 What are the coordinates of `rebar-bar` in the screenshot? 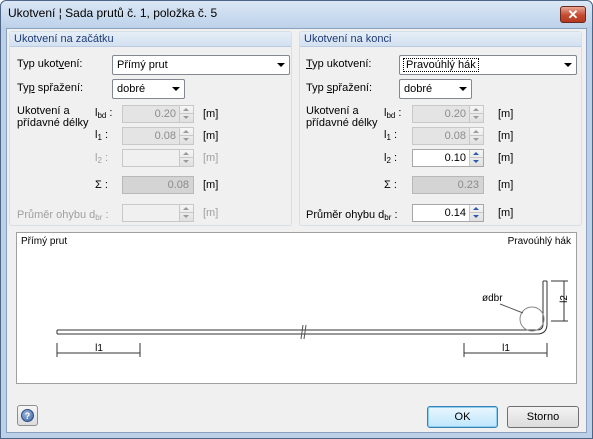 It's located at (302, 310).